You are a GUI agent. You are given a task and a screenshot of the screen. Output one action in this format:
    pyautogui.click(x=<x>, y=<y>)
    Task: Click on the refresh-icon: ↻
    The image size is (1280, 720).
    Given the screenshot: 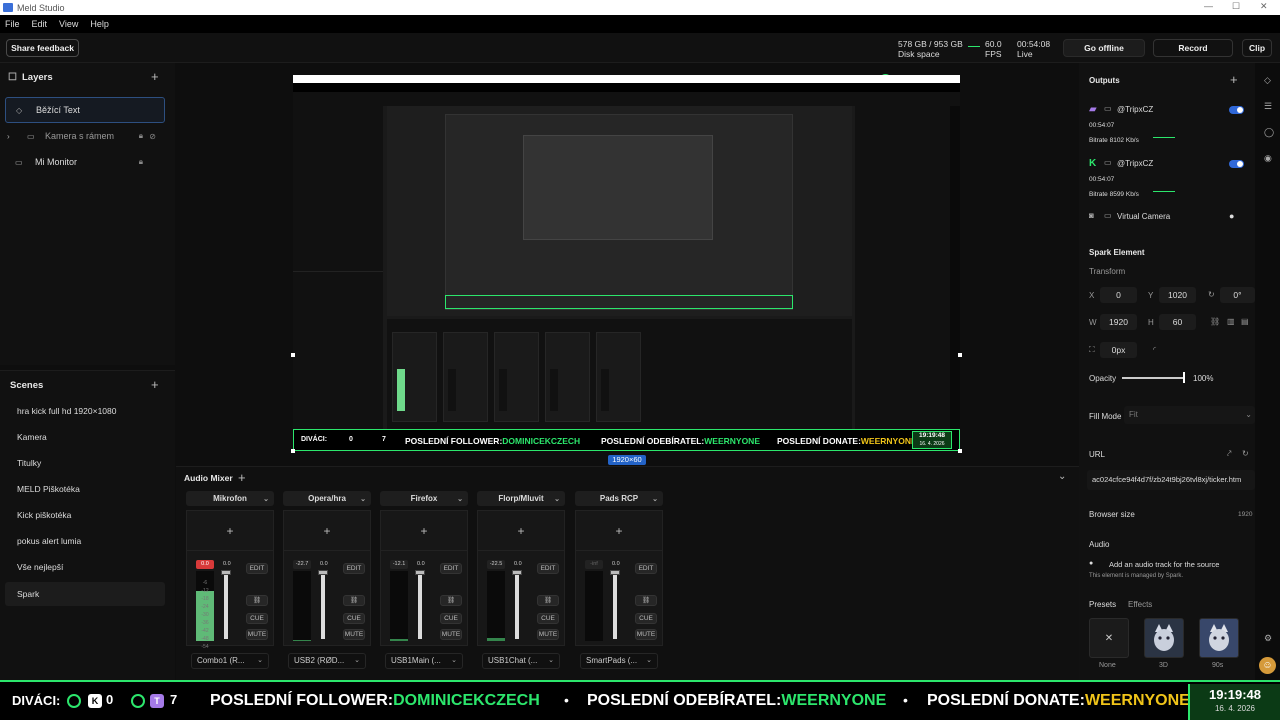 What is the action you would take?
    pyautogui.click(x=1245, y=453)
    